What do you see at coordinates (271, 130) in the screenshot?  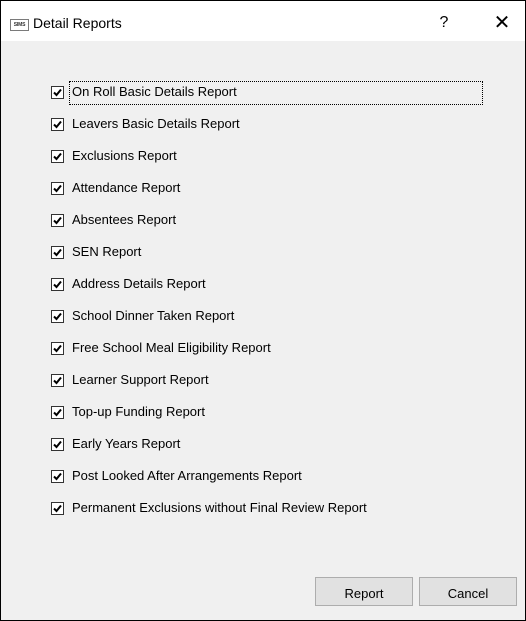 I see `report-item: Leavers Basic Details Report` at bounding box center [271, 130].